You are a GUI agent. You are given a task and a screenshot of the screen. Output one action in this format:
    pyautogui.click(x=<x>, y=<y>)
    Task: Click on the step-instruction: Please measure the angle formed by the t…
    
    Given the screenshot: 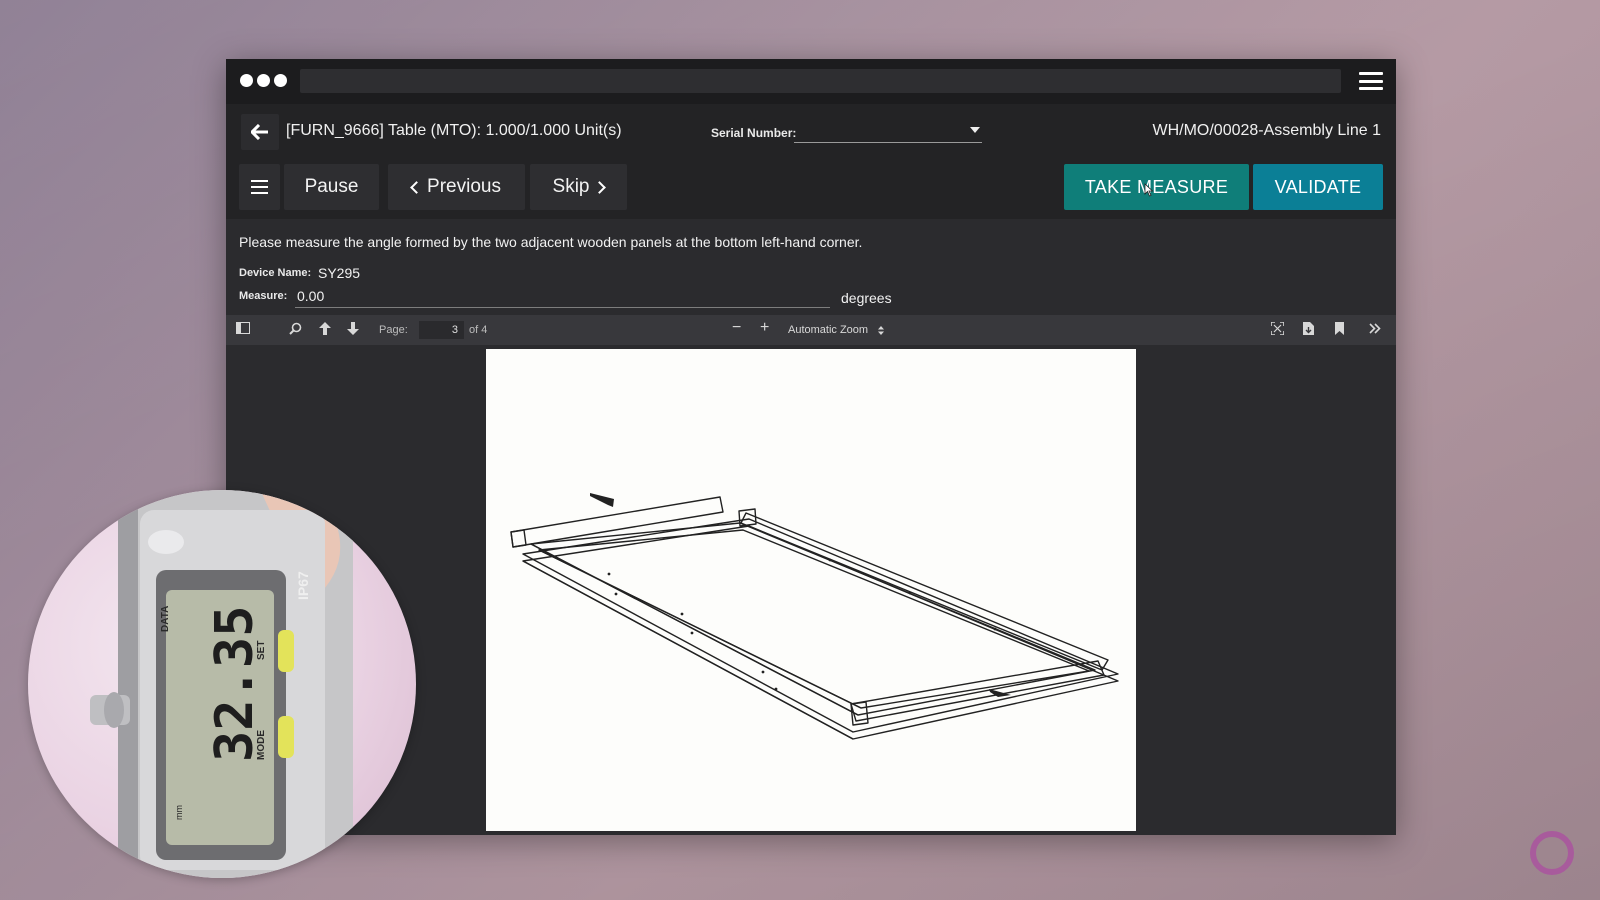 What is the action you would take?
    pyautogui.click(x=551, y=242)
    